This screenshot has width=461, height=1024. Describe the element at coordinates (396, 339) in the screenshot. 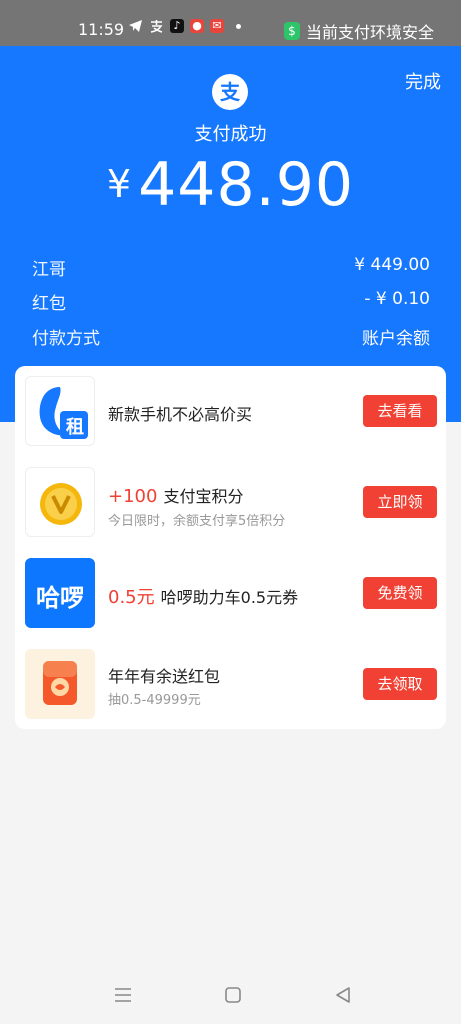

I see `payment-method-value: 账户余额` at that location.